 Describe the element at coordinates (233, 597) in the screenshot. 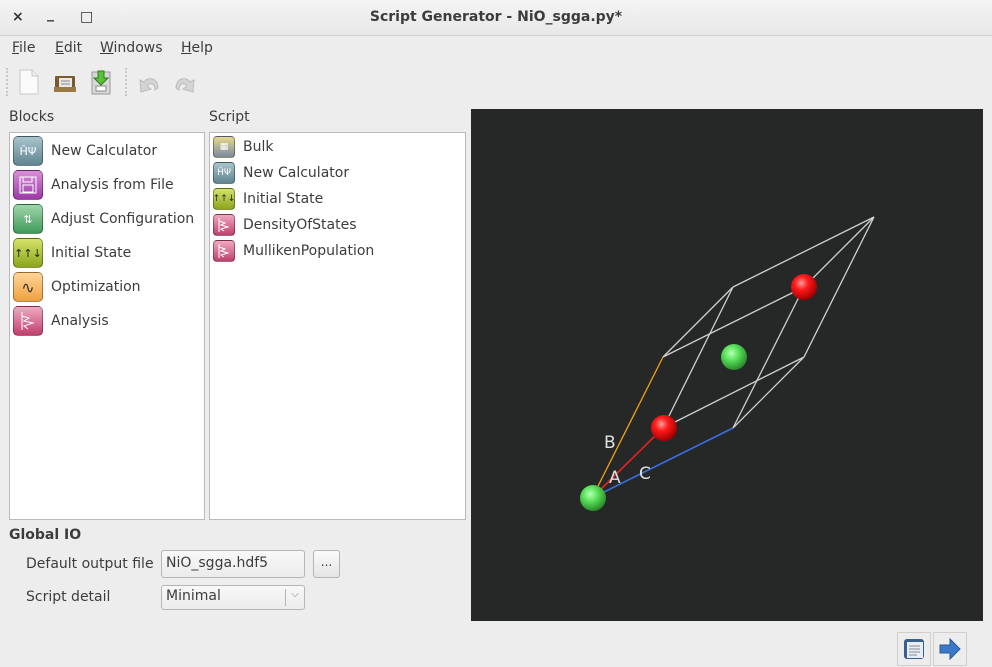

I see `script-detail-select: Minimal ⌵` at that location.